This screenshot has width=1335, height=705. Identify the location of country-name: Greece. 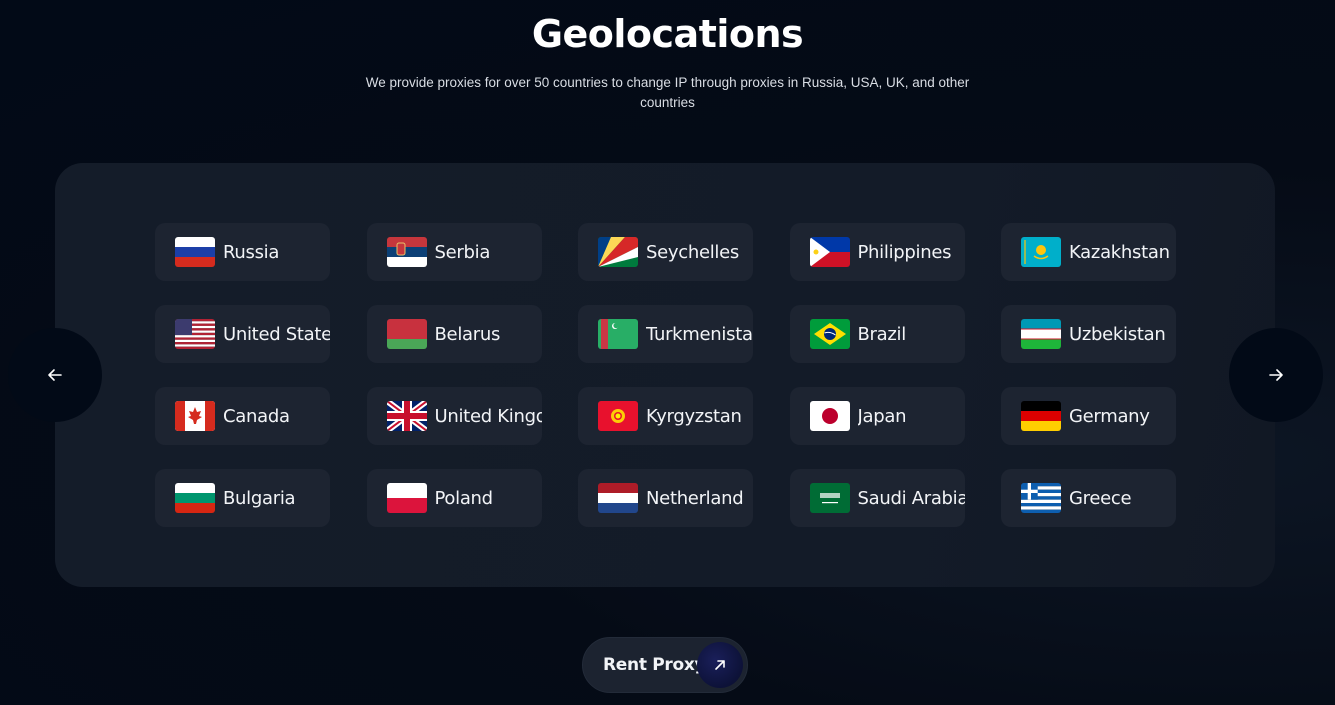
(1100, 498).